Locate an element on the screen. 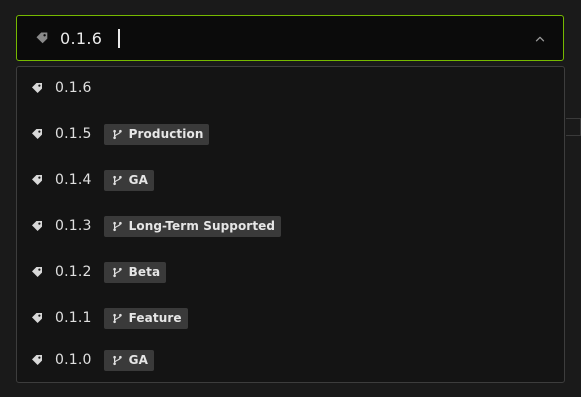 The width and height of the screenshot is (581, 397). version-select-input: 0.1.6 is located at coordinates (290, 38).